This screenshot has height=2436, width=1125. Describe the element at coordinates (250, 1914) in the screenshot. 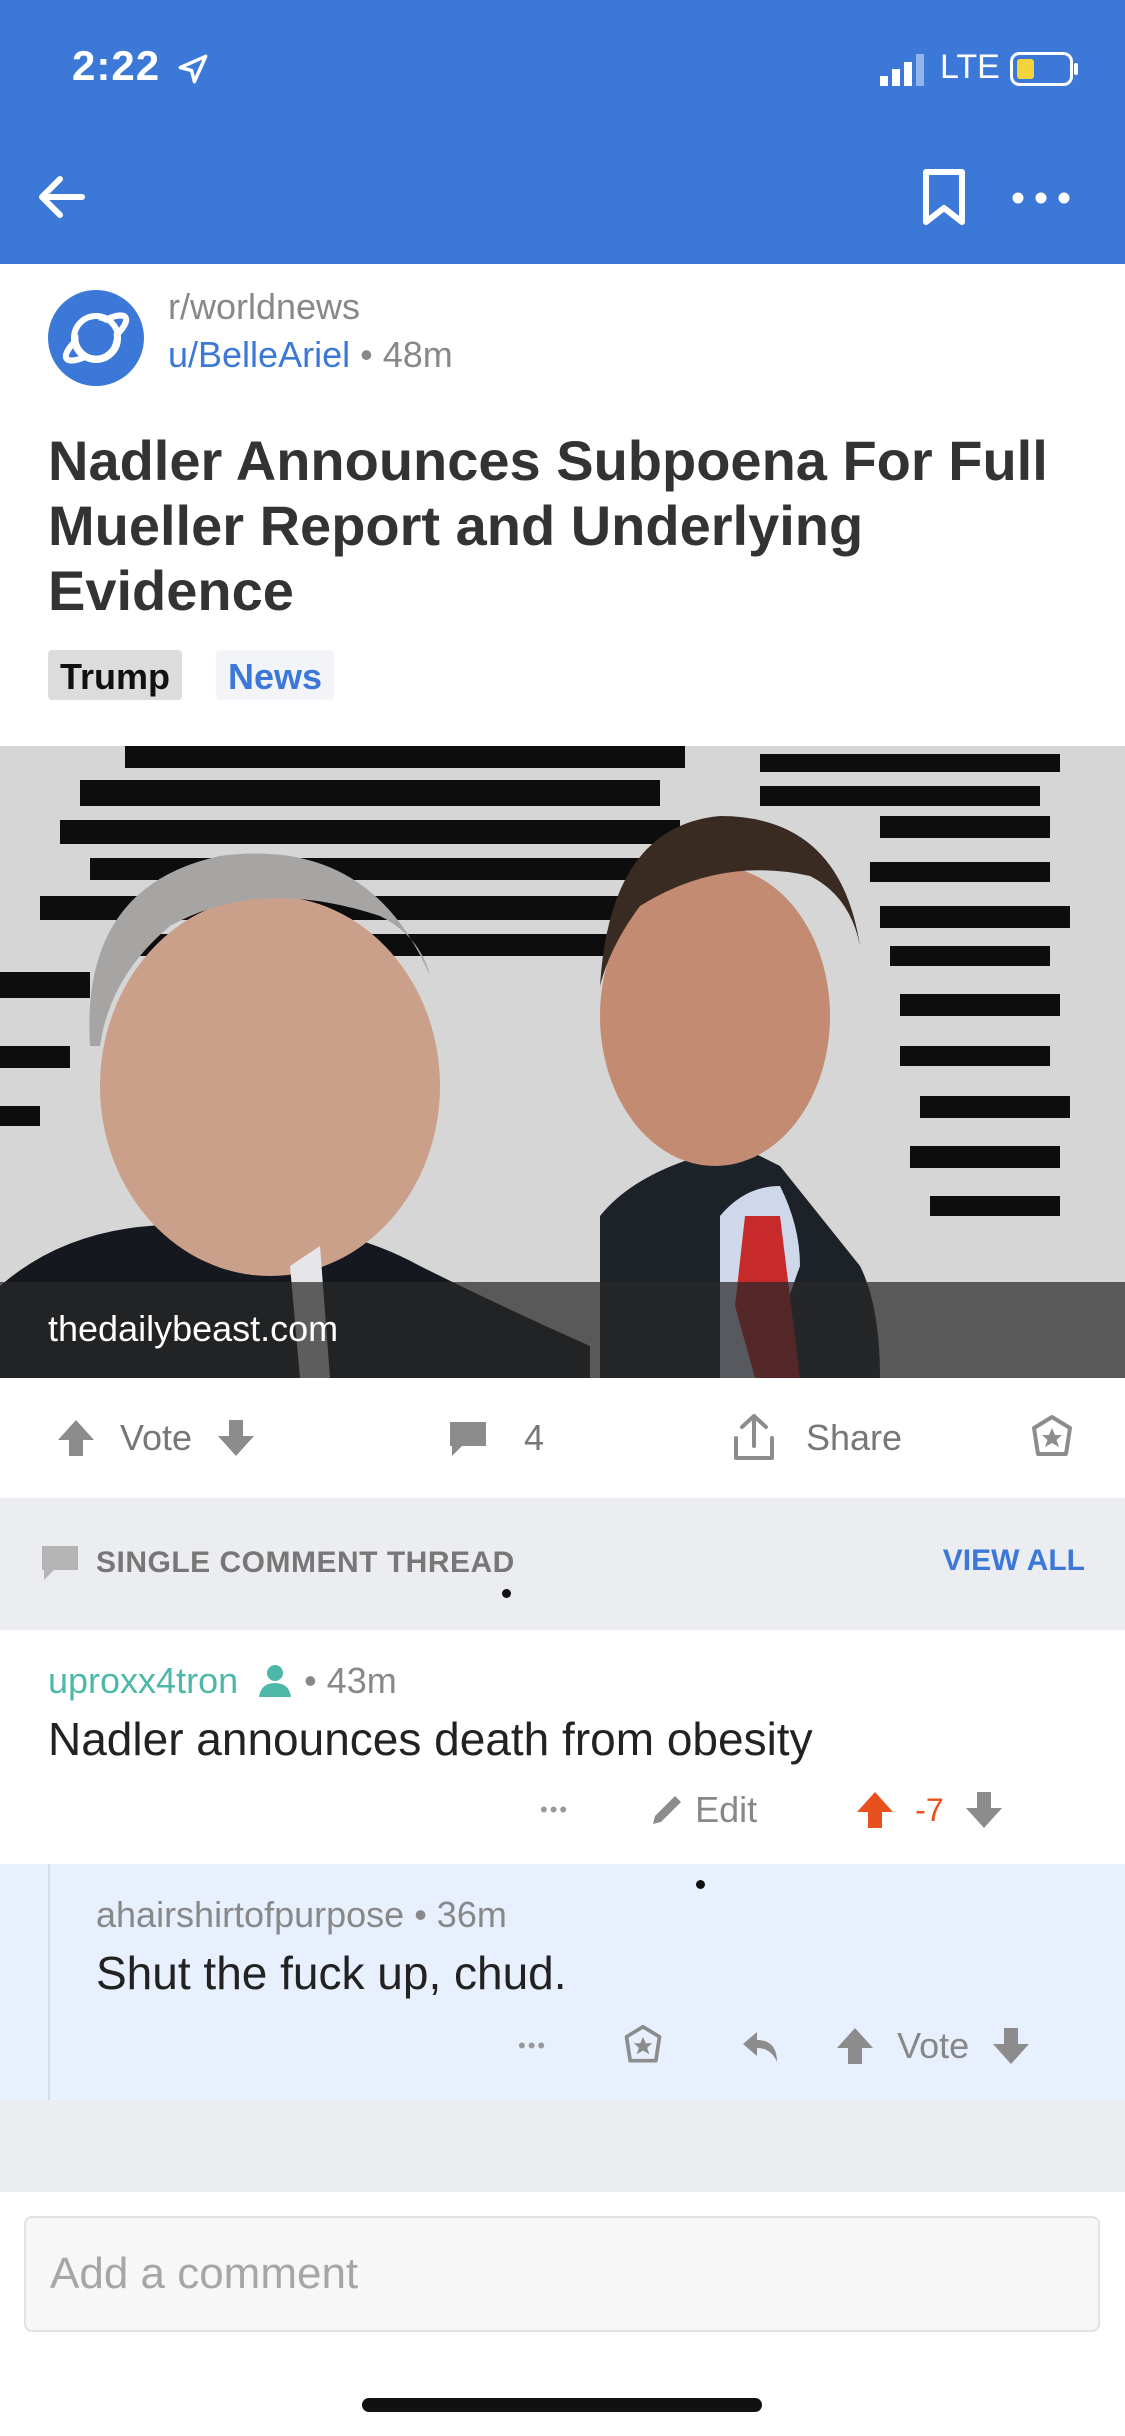

I see `comment-author: ahairshirtofpurpose` at that location.